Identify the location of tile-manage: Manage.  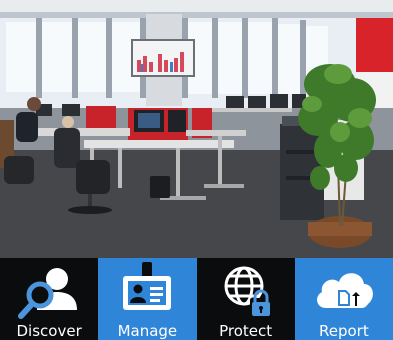
(147, 299).